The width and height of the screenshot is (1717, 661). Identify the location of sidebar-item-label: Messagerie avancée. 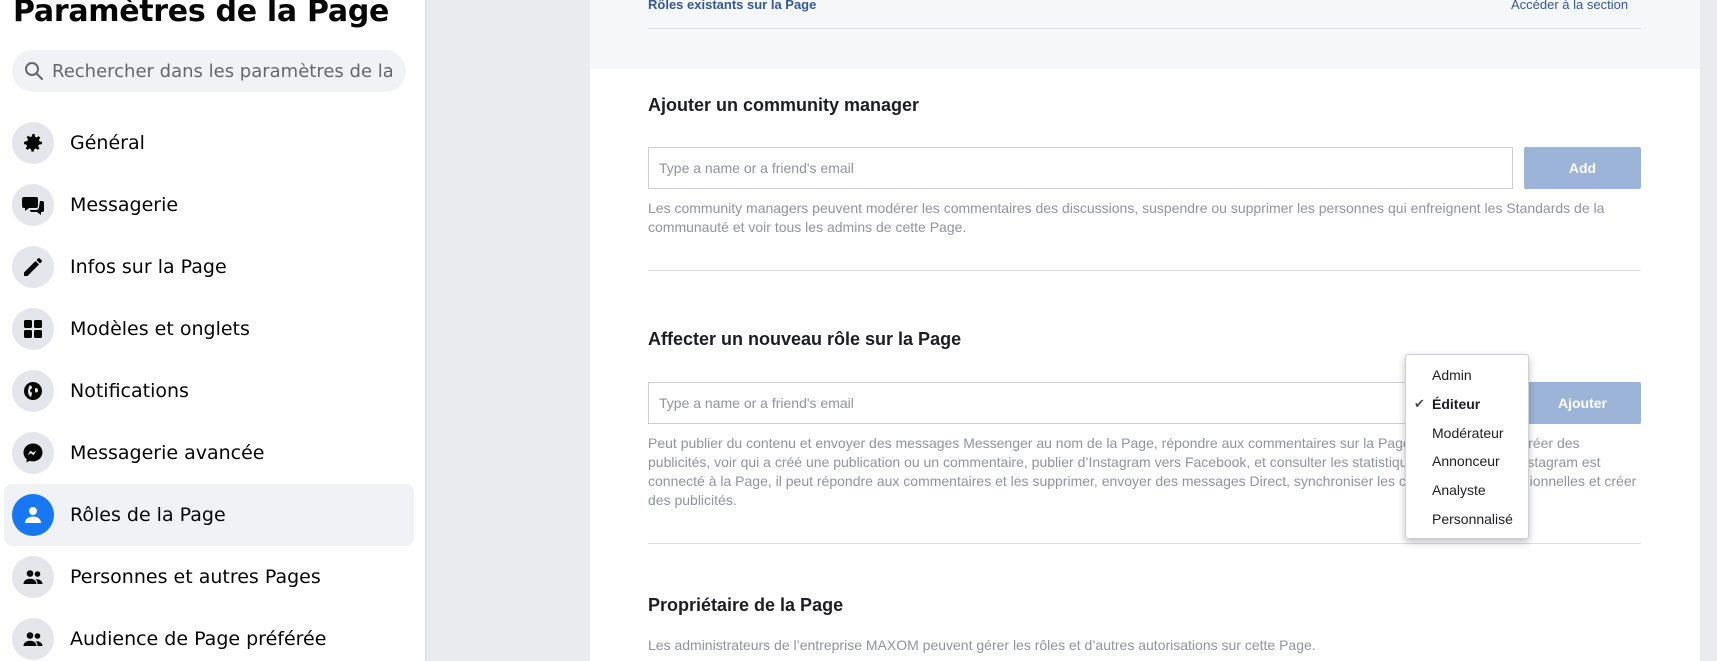
(167, 453).